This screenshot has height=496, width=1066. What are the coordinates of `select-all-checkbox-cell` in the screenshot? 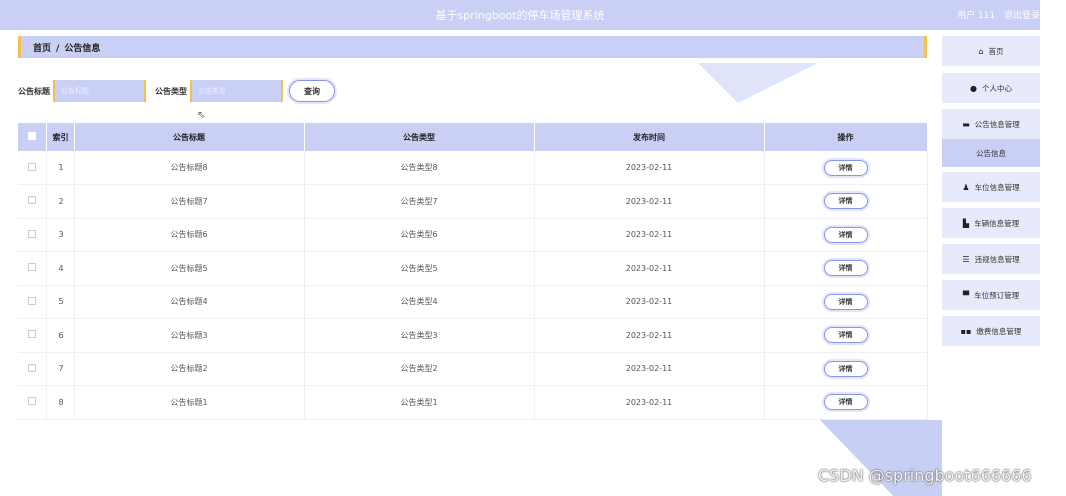 It's located at (32, 137).